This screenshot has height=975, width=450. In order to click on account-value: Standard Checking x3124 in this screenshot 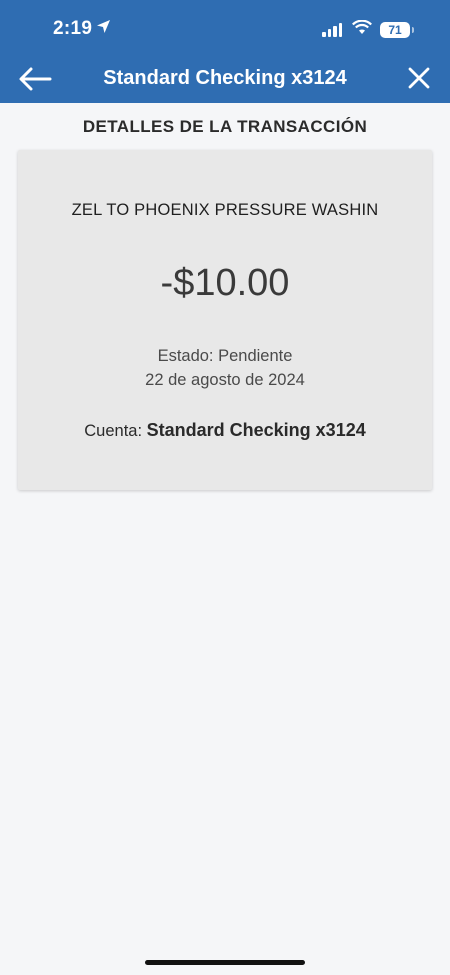, I will do `click(256, 430)`.